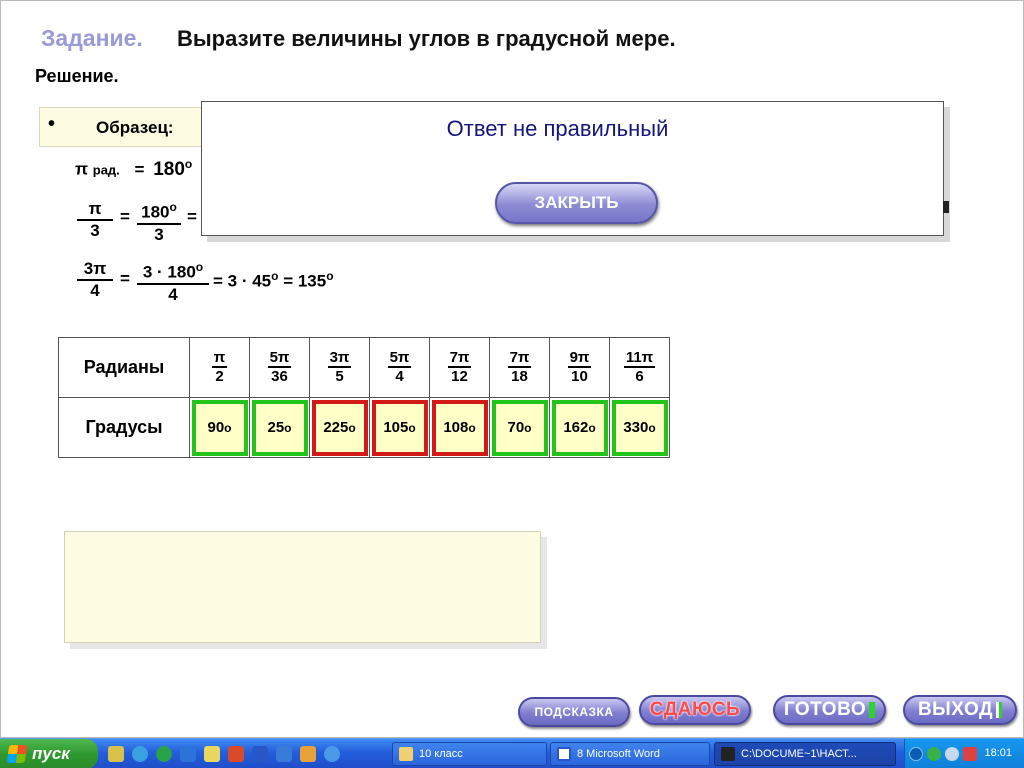  What do you see at coordinates (49, 753) in the screenshot?
I see `start-button: пуск` at bounding box center [49, 753].